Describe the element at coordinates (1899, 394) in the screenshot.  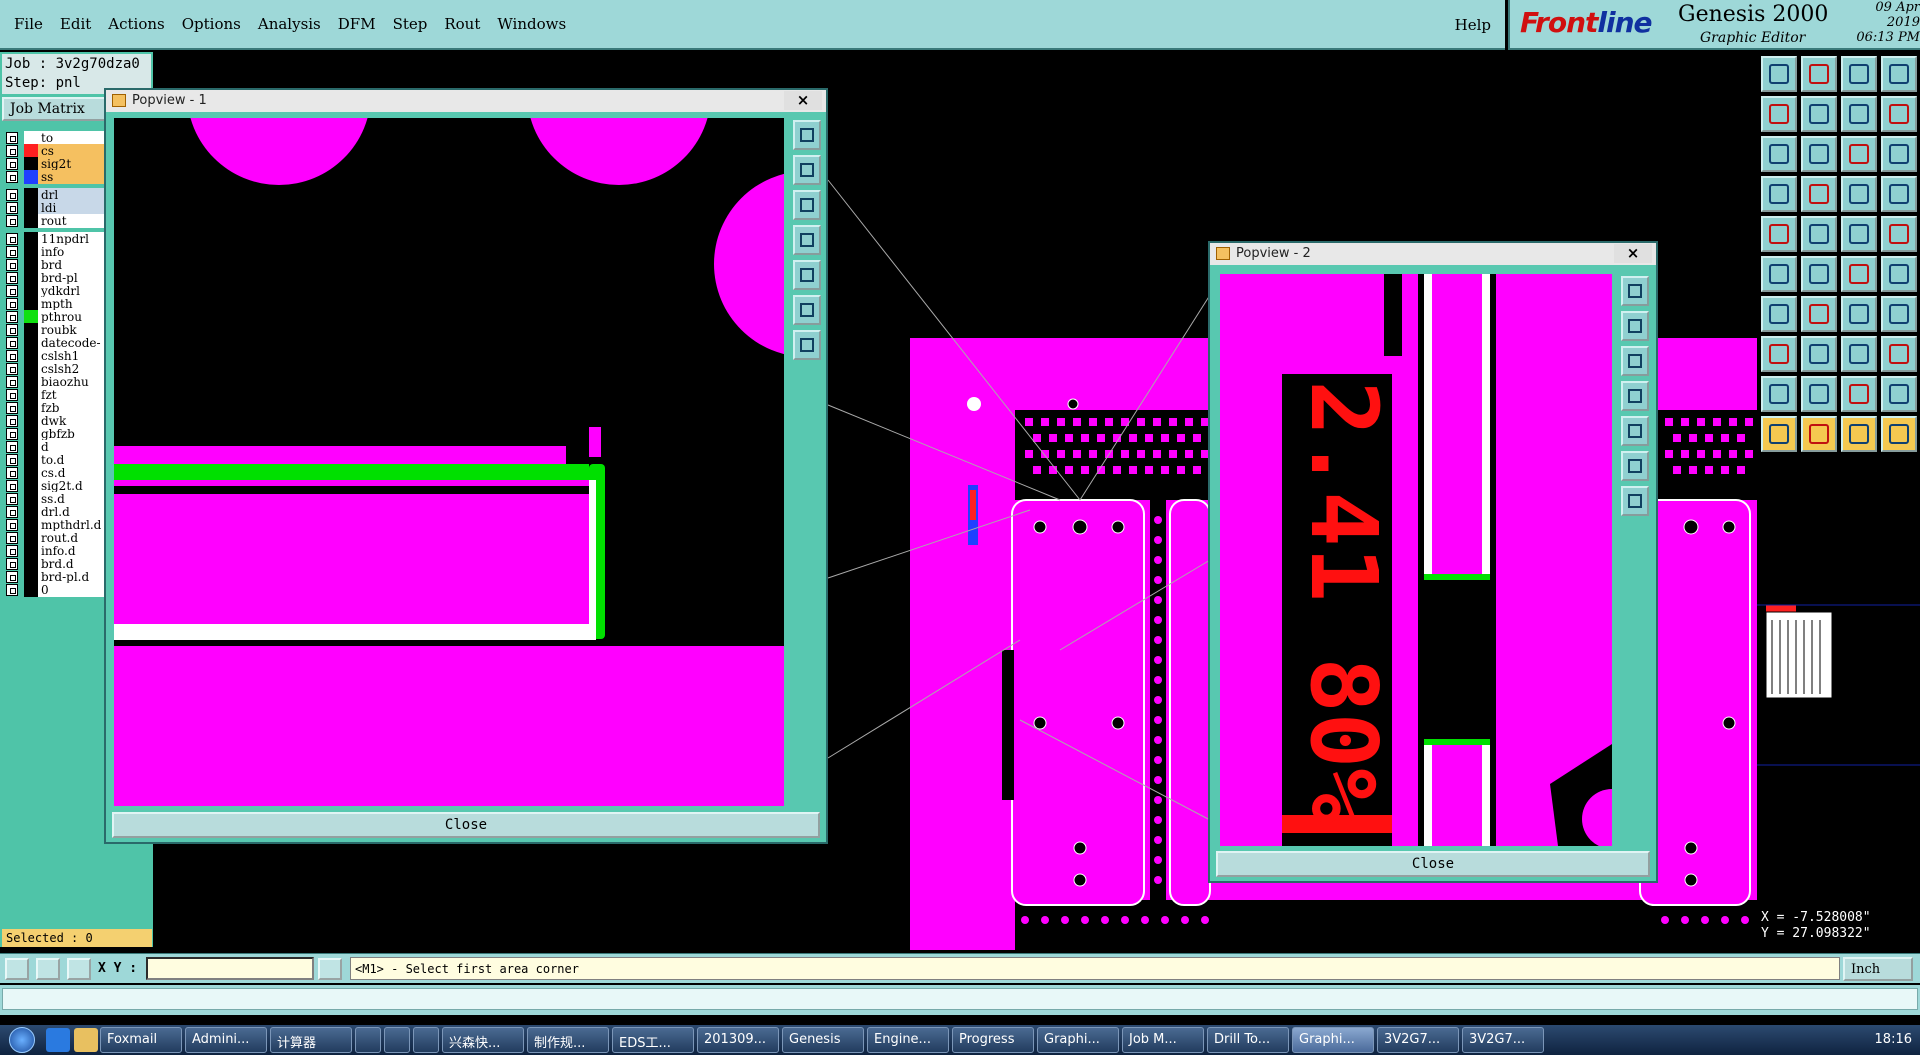
I see `arch-tool-2-icon` at that location.